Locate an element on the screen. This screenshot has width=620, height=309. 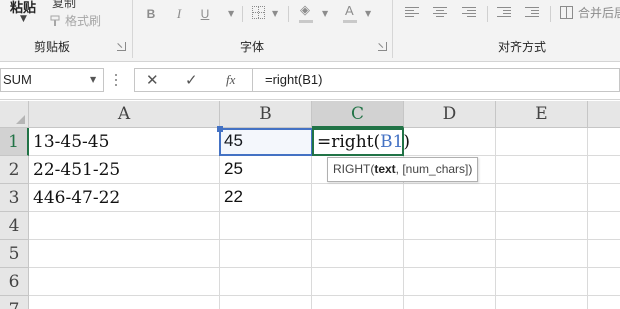
cell-f6 is located at coordinates (604, 282).